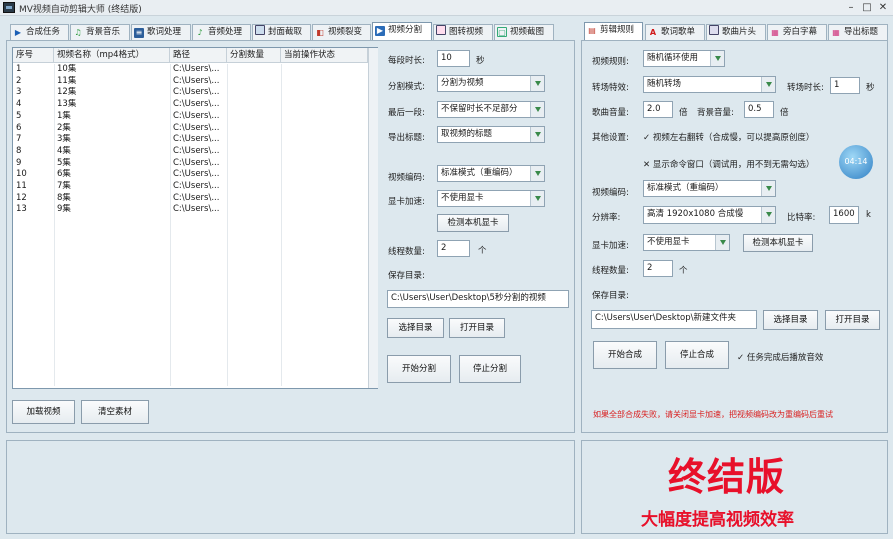 The image size is (893, 539). What do you see at coordinates (402, 31) in the screenshot?
I see `tab-video-split: ▶ 视频分割` at bounding box center [402, 31].